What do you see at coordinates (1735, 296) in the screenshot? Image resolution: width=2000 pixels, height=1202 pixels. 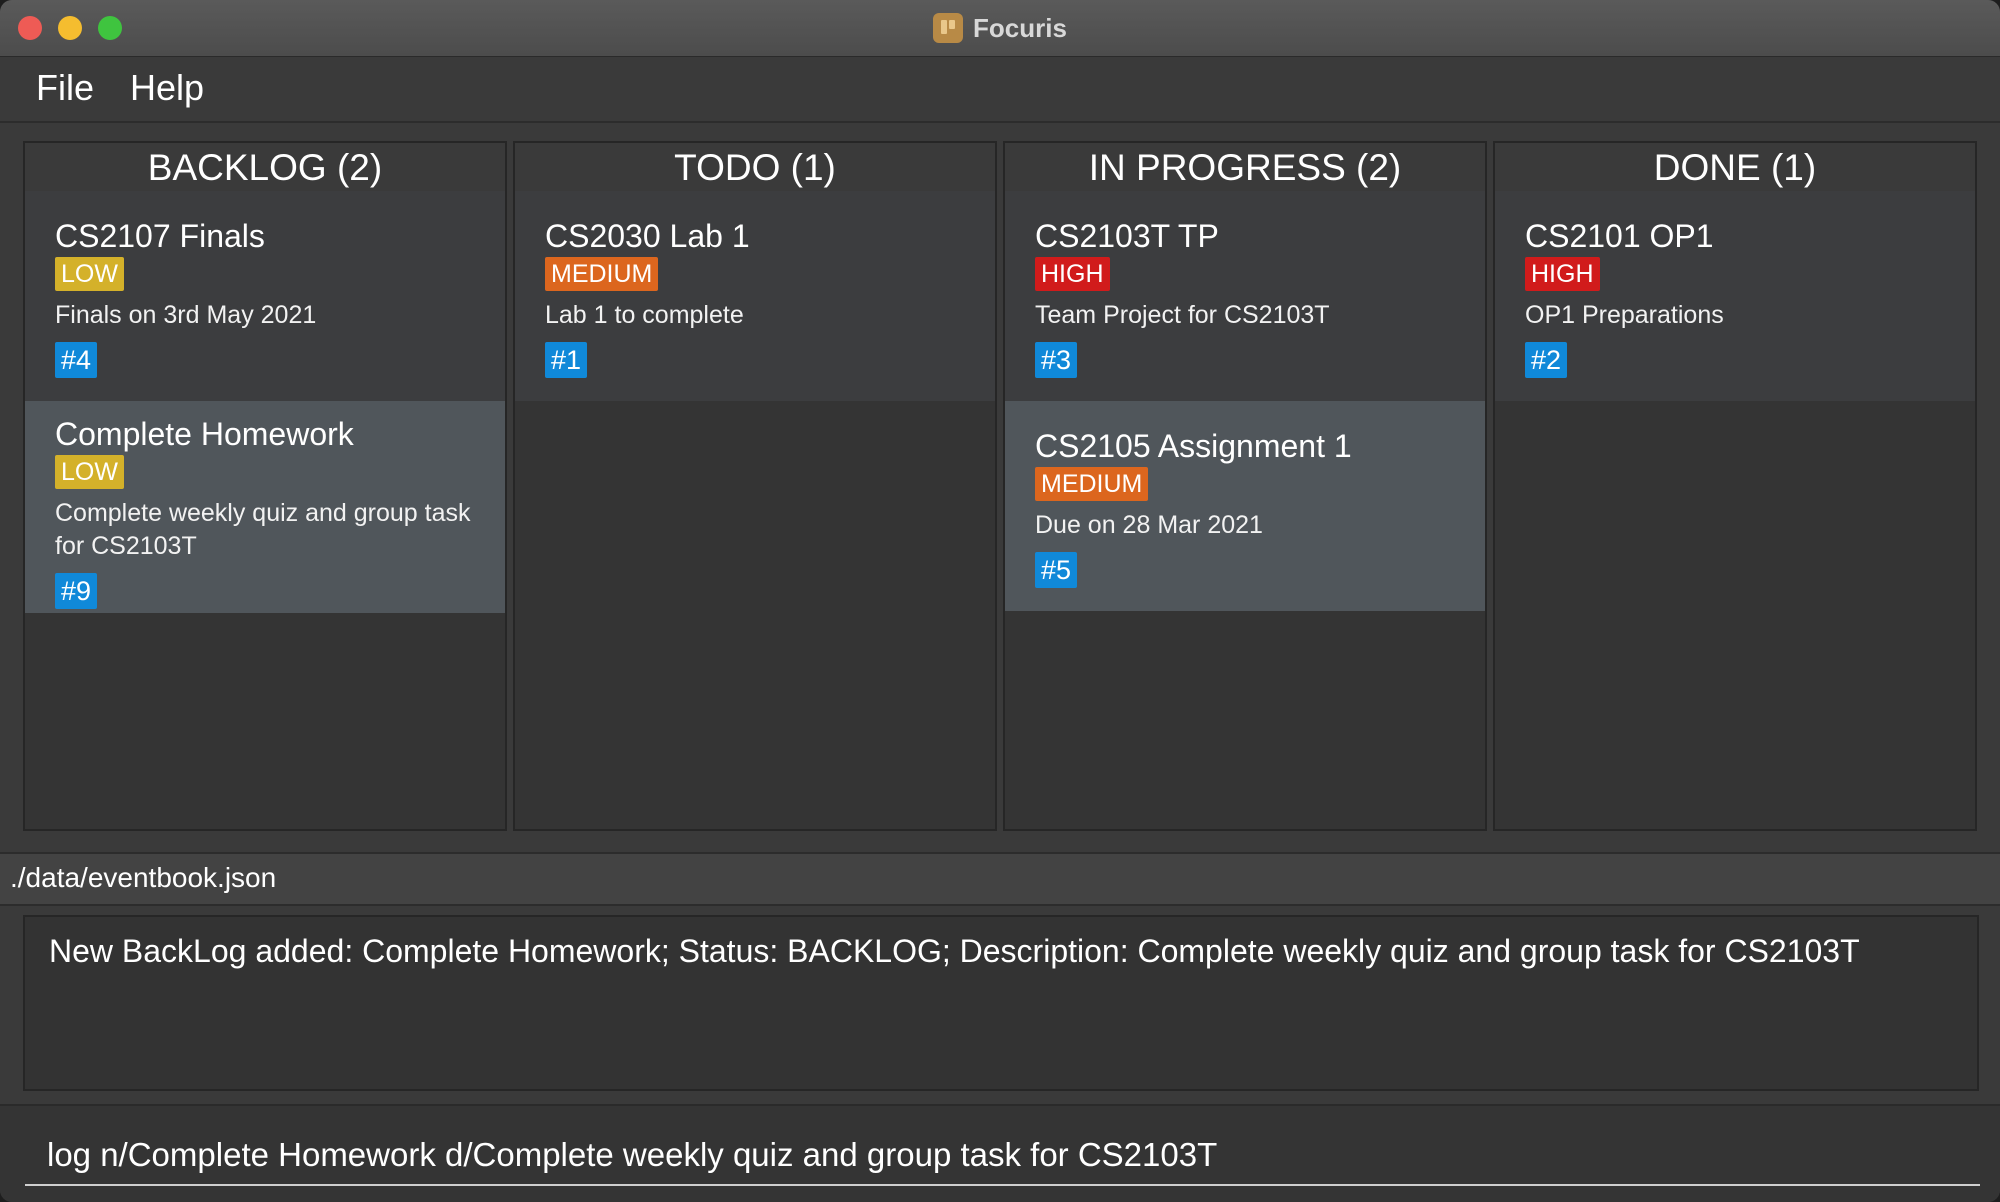 I see `task-card: CS2101 OP1 HIGH OP1 Preparations #2` at bounding box center [1735, 296].